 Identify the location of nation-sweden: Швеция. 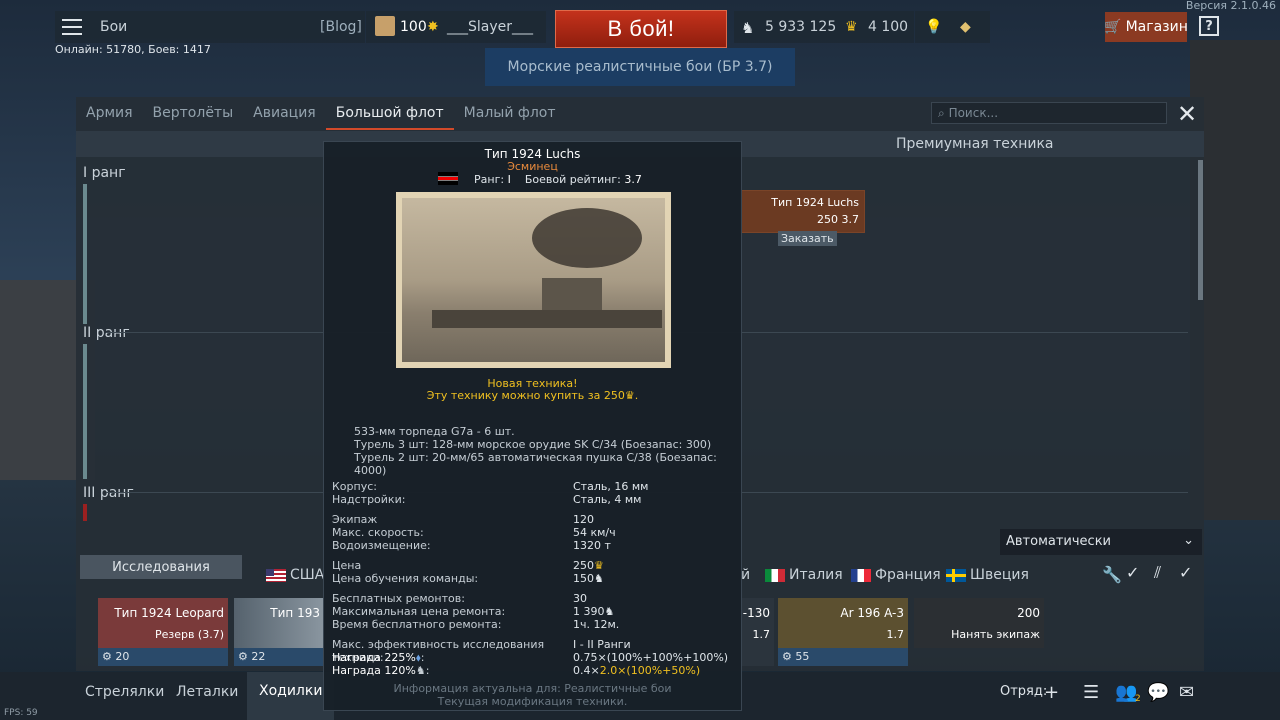
(987, 575).